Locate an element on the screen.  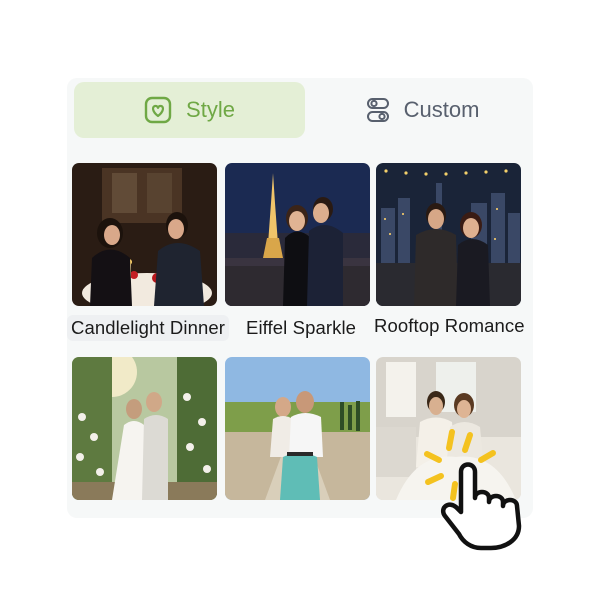
couple-candlelit-dinner-photo is located at coordinates (144, 234).